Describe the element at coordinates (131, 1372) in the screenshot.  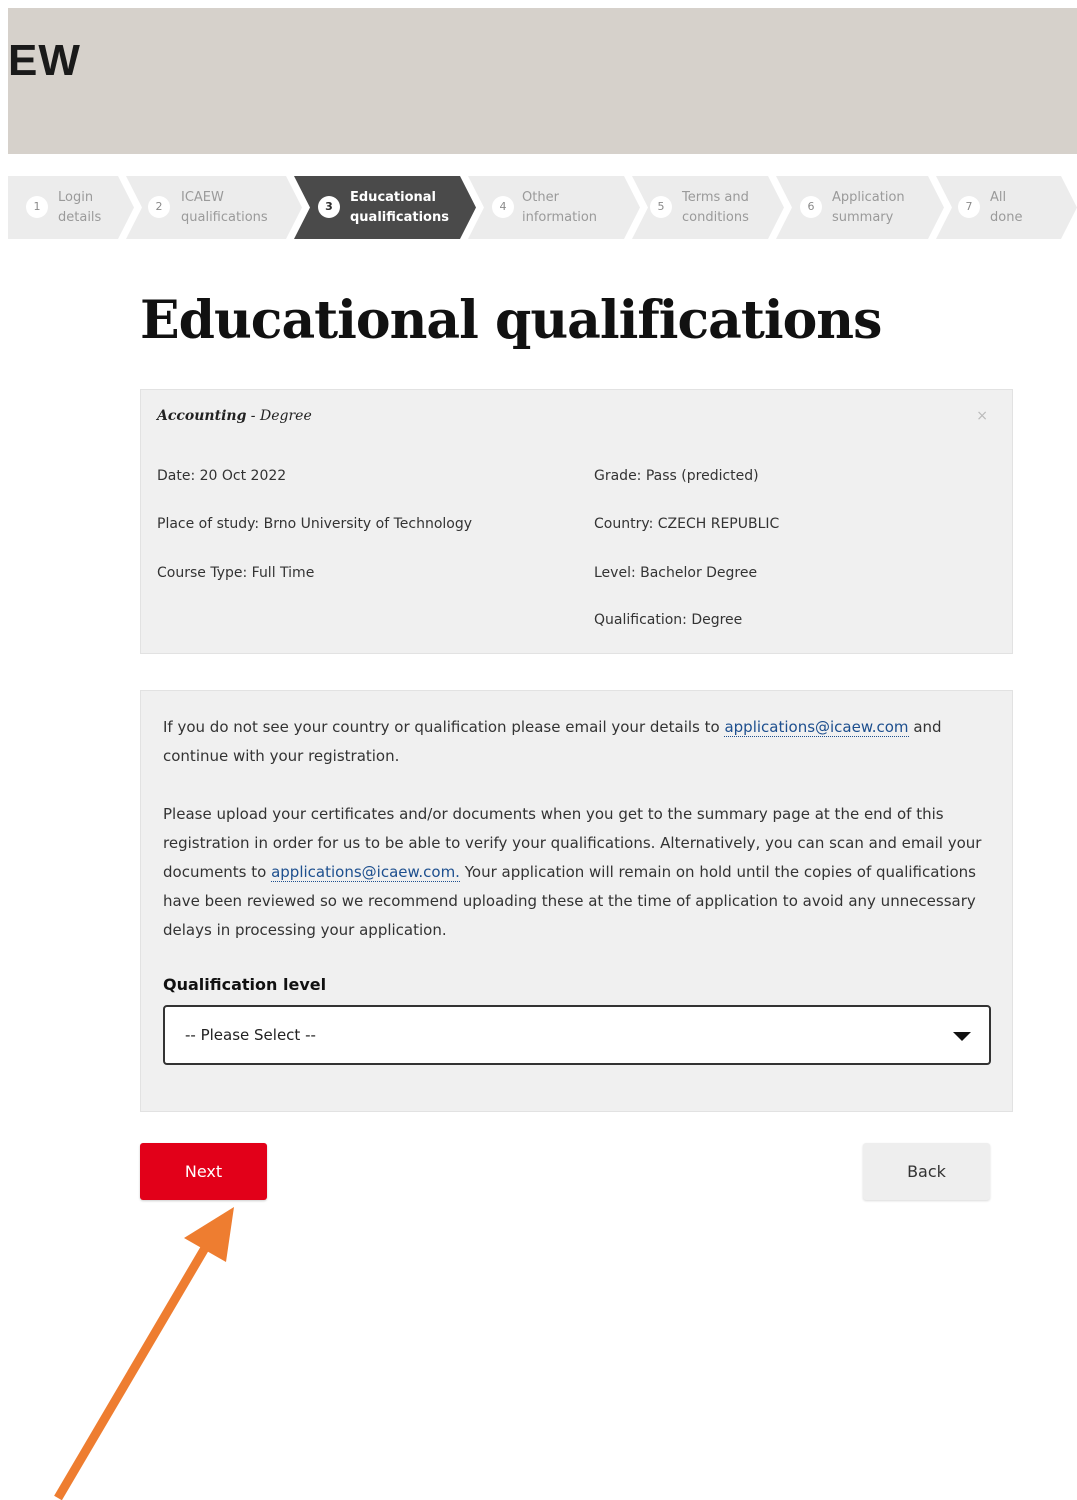
I see `arrow-shaft` at that location.